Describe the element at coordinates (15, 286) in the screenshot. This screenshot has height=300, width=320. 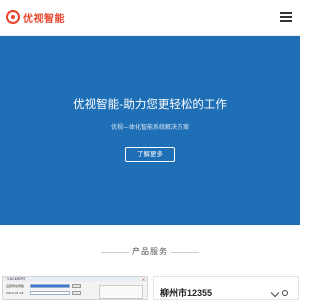
I see `form-label: 设置所在网络` at that location.